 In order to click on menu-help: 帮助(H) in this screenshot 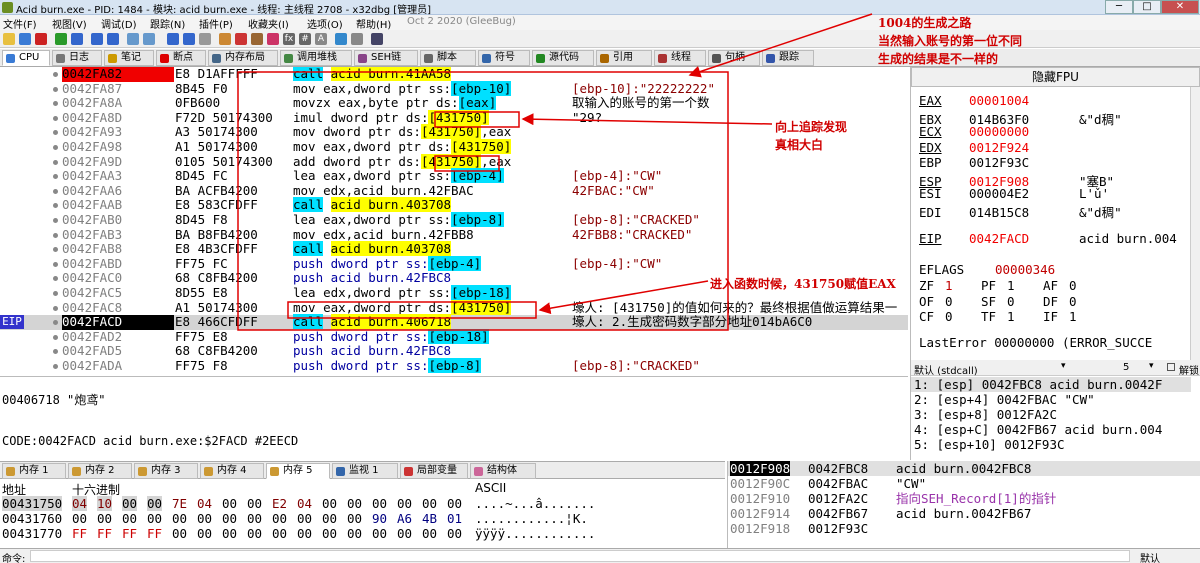, I will do `click(373, 23)`.